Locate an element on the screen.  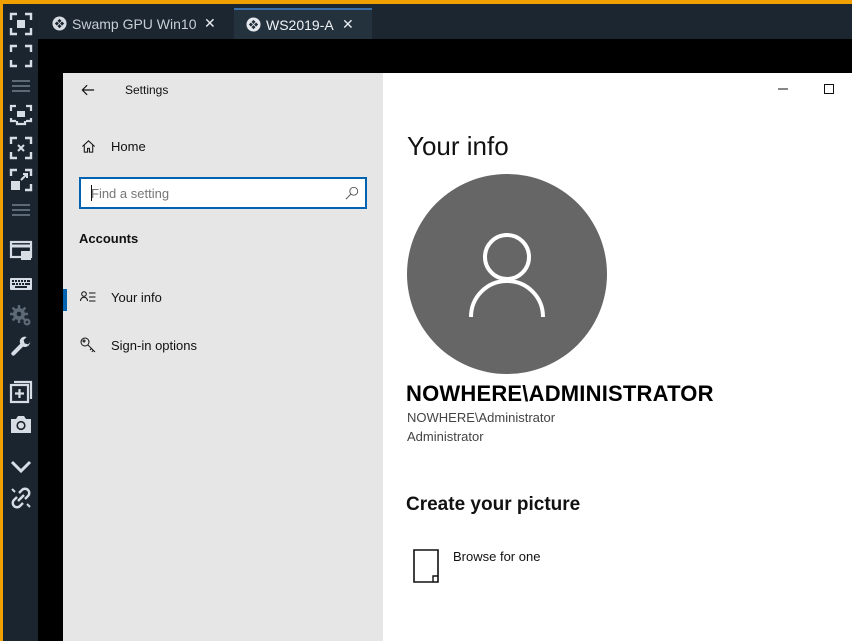
home-icon is located at coordinates (88, 146).